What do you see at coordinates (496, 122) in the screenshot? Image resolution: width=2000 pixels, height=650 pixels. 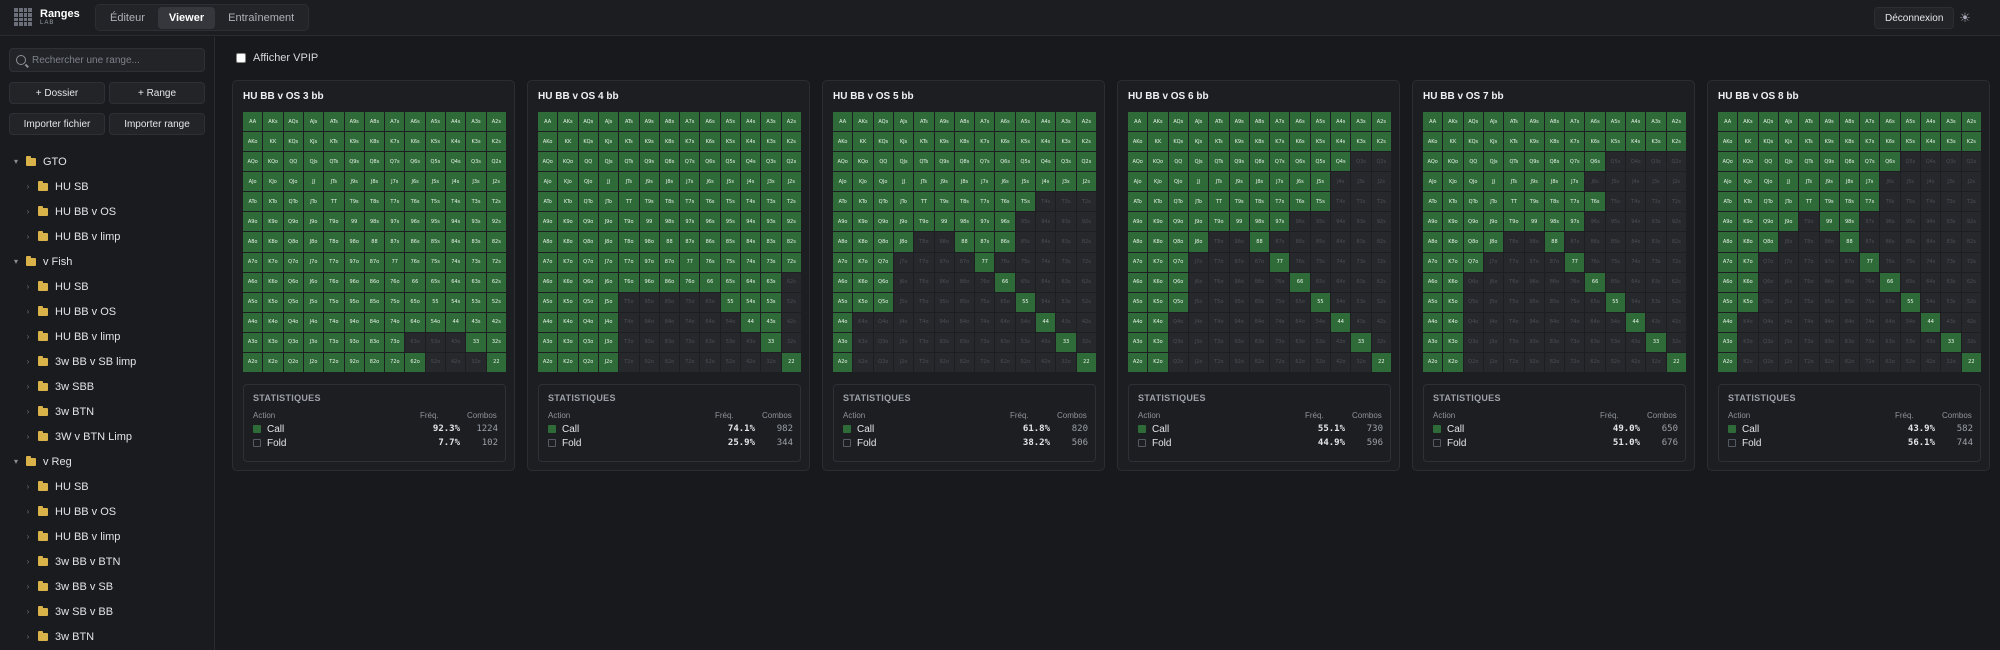 I see `hand-cell: A2s` at bounding box center [496, 122].